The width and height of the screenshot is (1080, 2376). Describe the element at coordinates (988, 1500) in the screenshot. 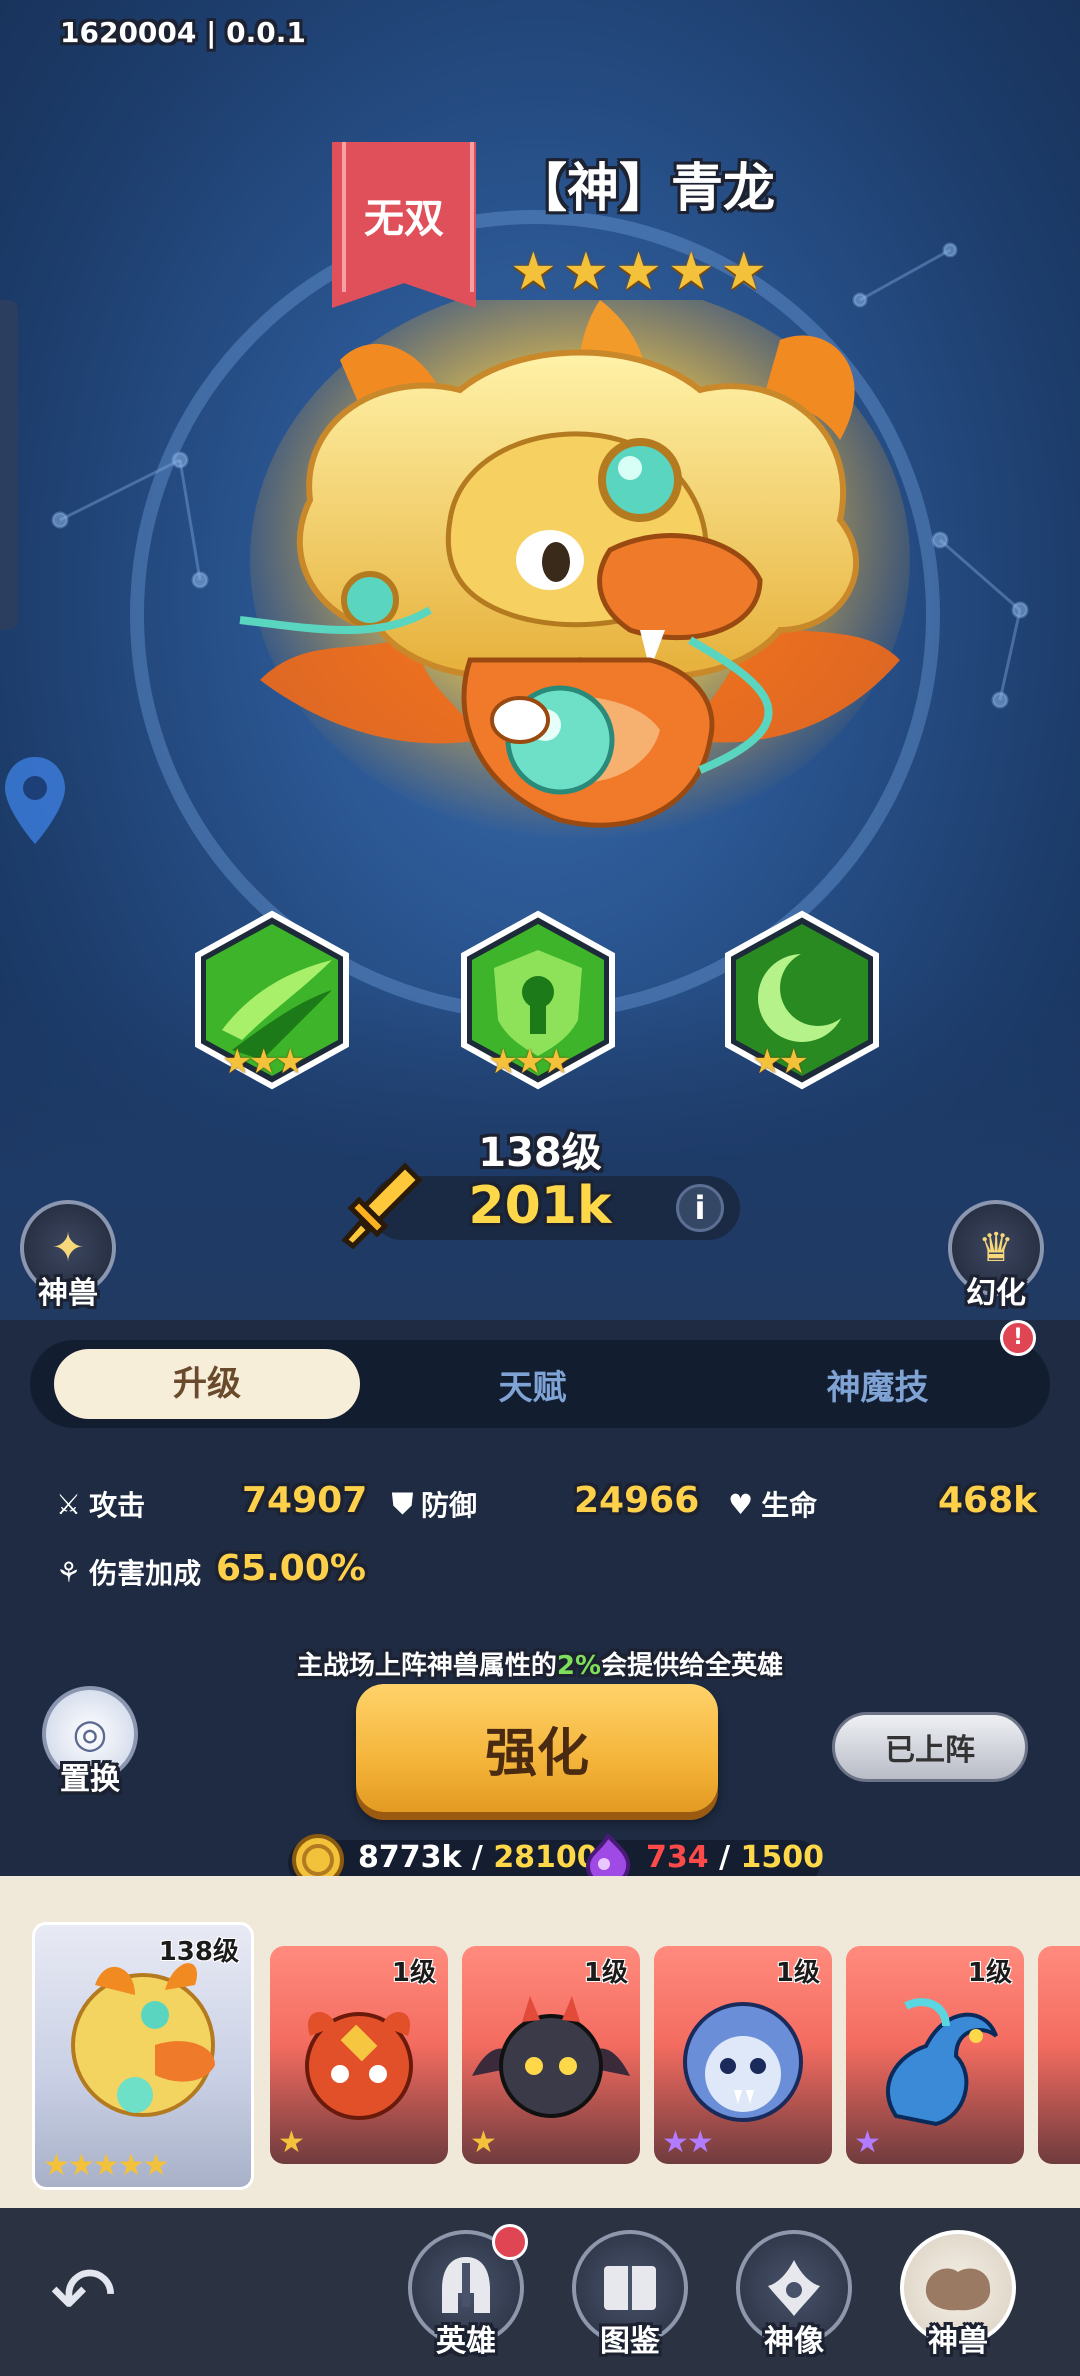

I see `hp-value: 468k` at that location.